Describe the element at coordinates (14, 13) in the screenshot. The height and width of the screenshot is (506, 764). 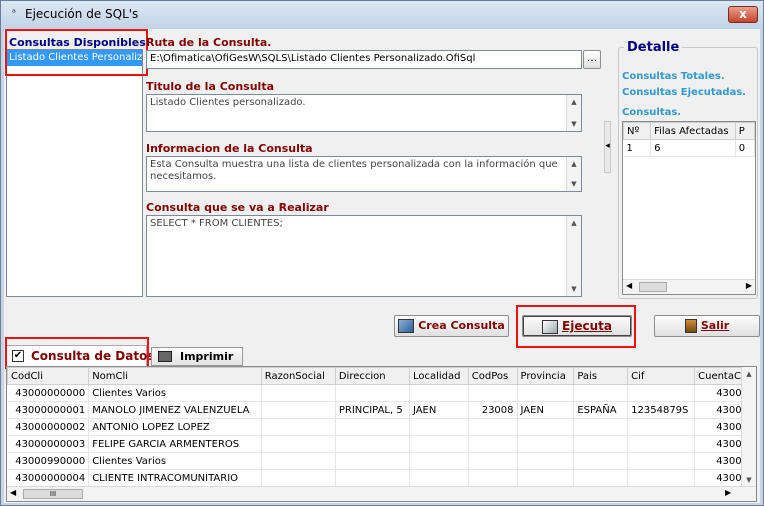
I see `app-icon: ᵃ` at that location.